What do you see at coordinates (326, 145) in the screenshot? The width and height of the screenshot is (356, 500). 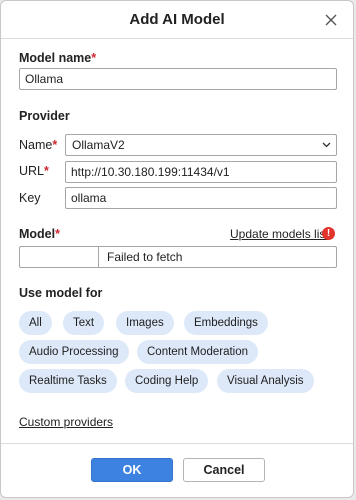 I see `chevron-down-icon` at bounding box center [326, 145].